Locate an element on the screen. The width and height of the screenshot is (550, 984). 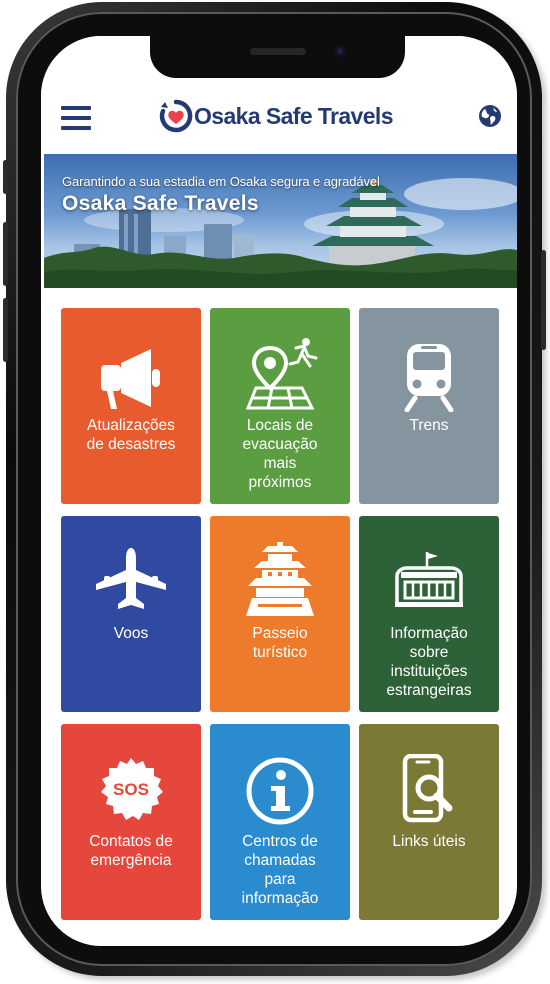
evacuation-map-icon is located at coordinates (281, 374).